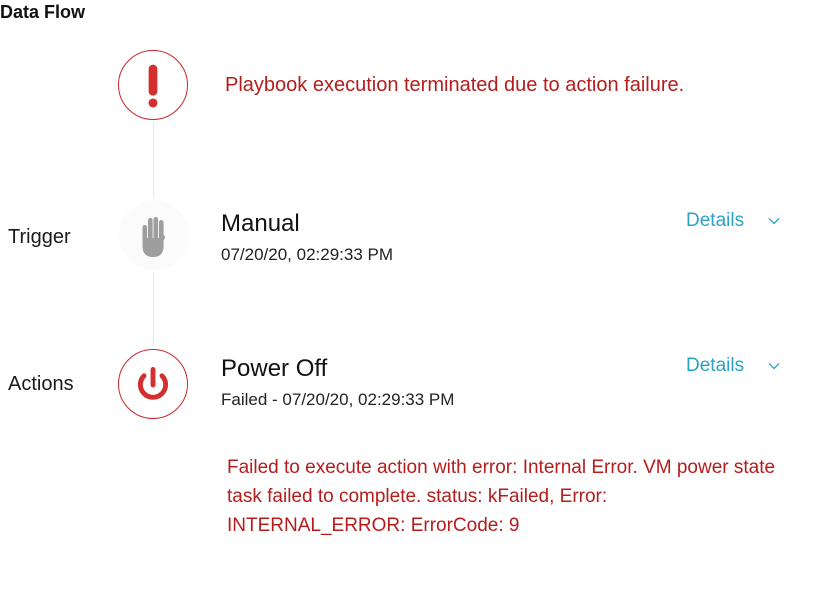 This screenshot has height=607, width=824. Describe the element at coordinates (307, 254) in the screenshot. I see `trigger-timestamp: 07/20/20, 02:29:33 PM` at that location.